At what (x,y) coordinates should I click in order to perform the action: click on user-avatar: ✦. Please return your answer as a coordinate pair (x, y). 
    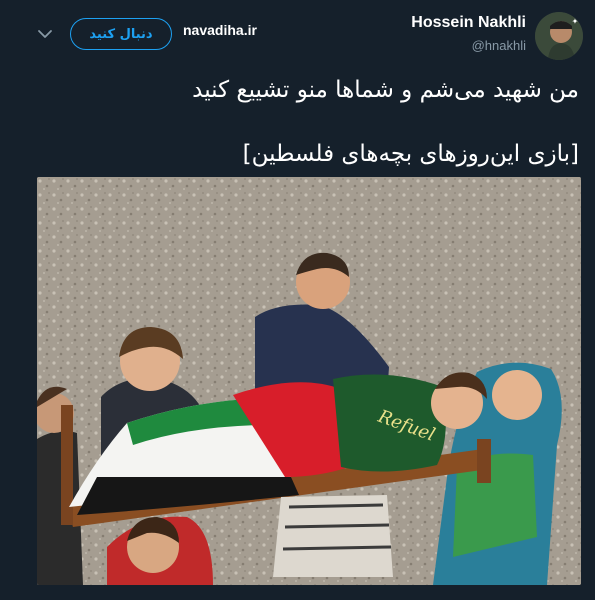
    Looking at the image, I should click on (559, 36).